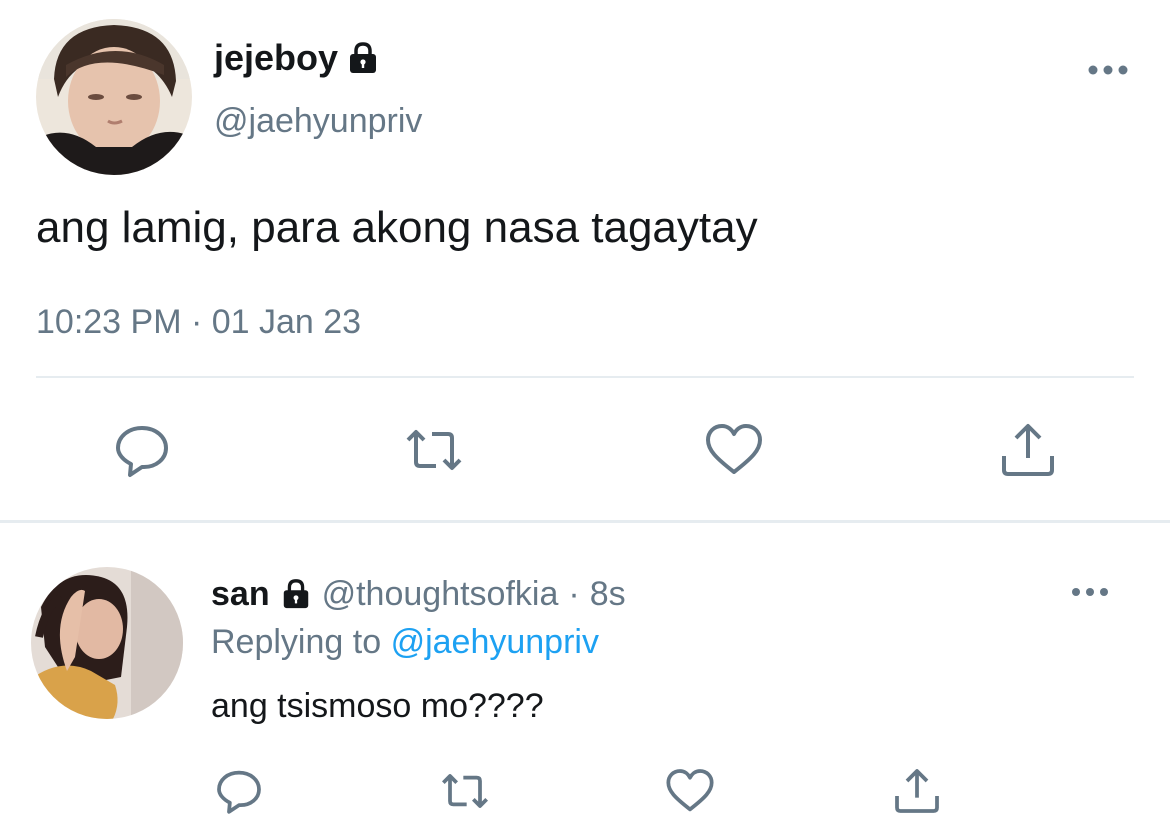  Describe the element at coordinates (377, 706) in the screenshot. I see `reply-tweet-text: ang tsismoso mo????` at that location.